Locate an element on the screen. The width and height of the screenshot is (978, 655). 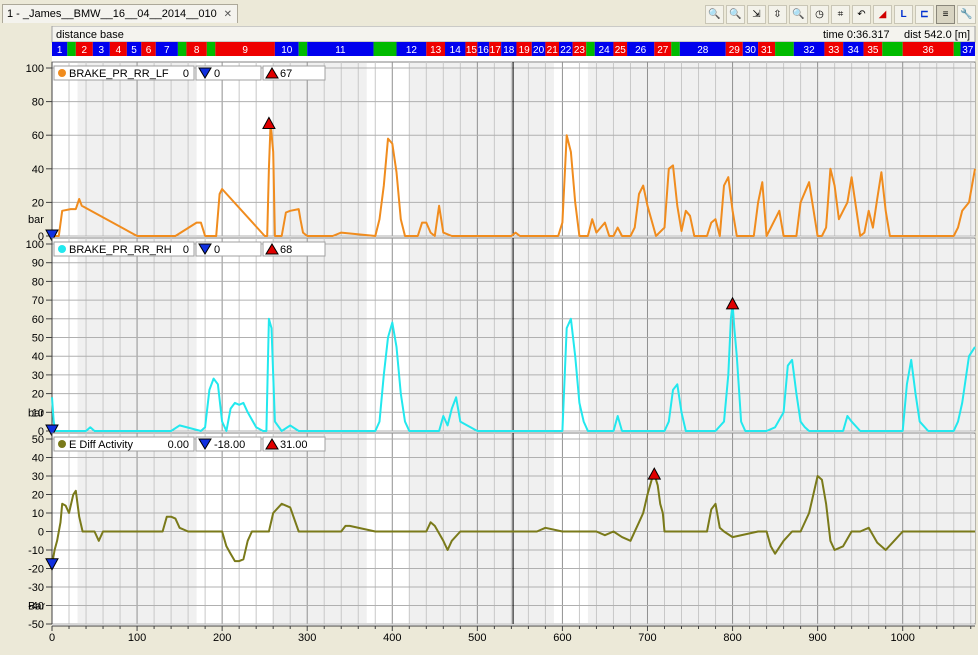
legend-name: BRAKE_PR_RR_RH is located at coordinates (120, 250).